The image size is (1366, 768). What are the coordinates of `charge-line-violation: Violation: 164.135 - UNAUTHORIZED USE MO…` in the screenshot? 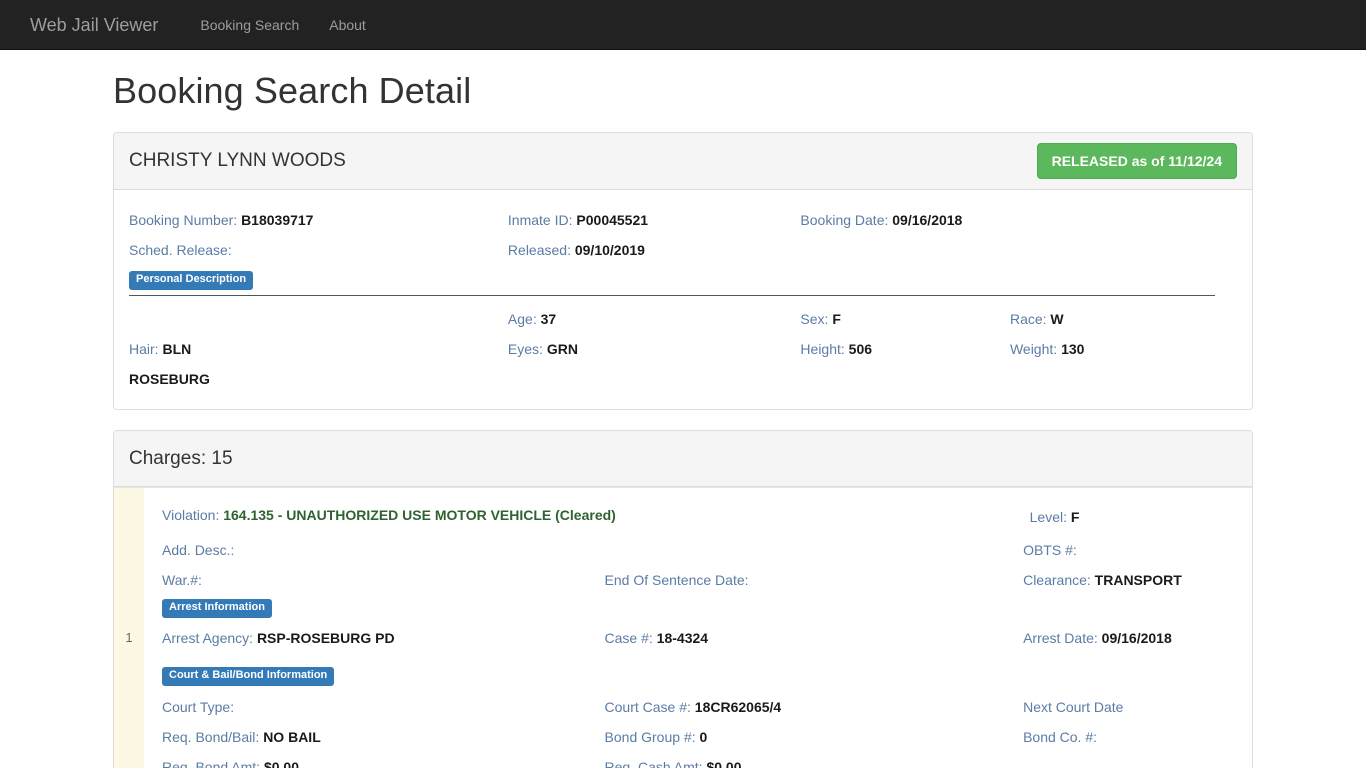 It's located at (707, 517).